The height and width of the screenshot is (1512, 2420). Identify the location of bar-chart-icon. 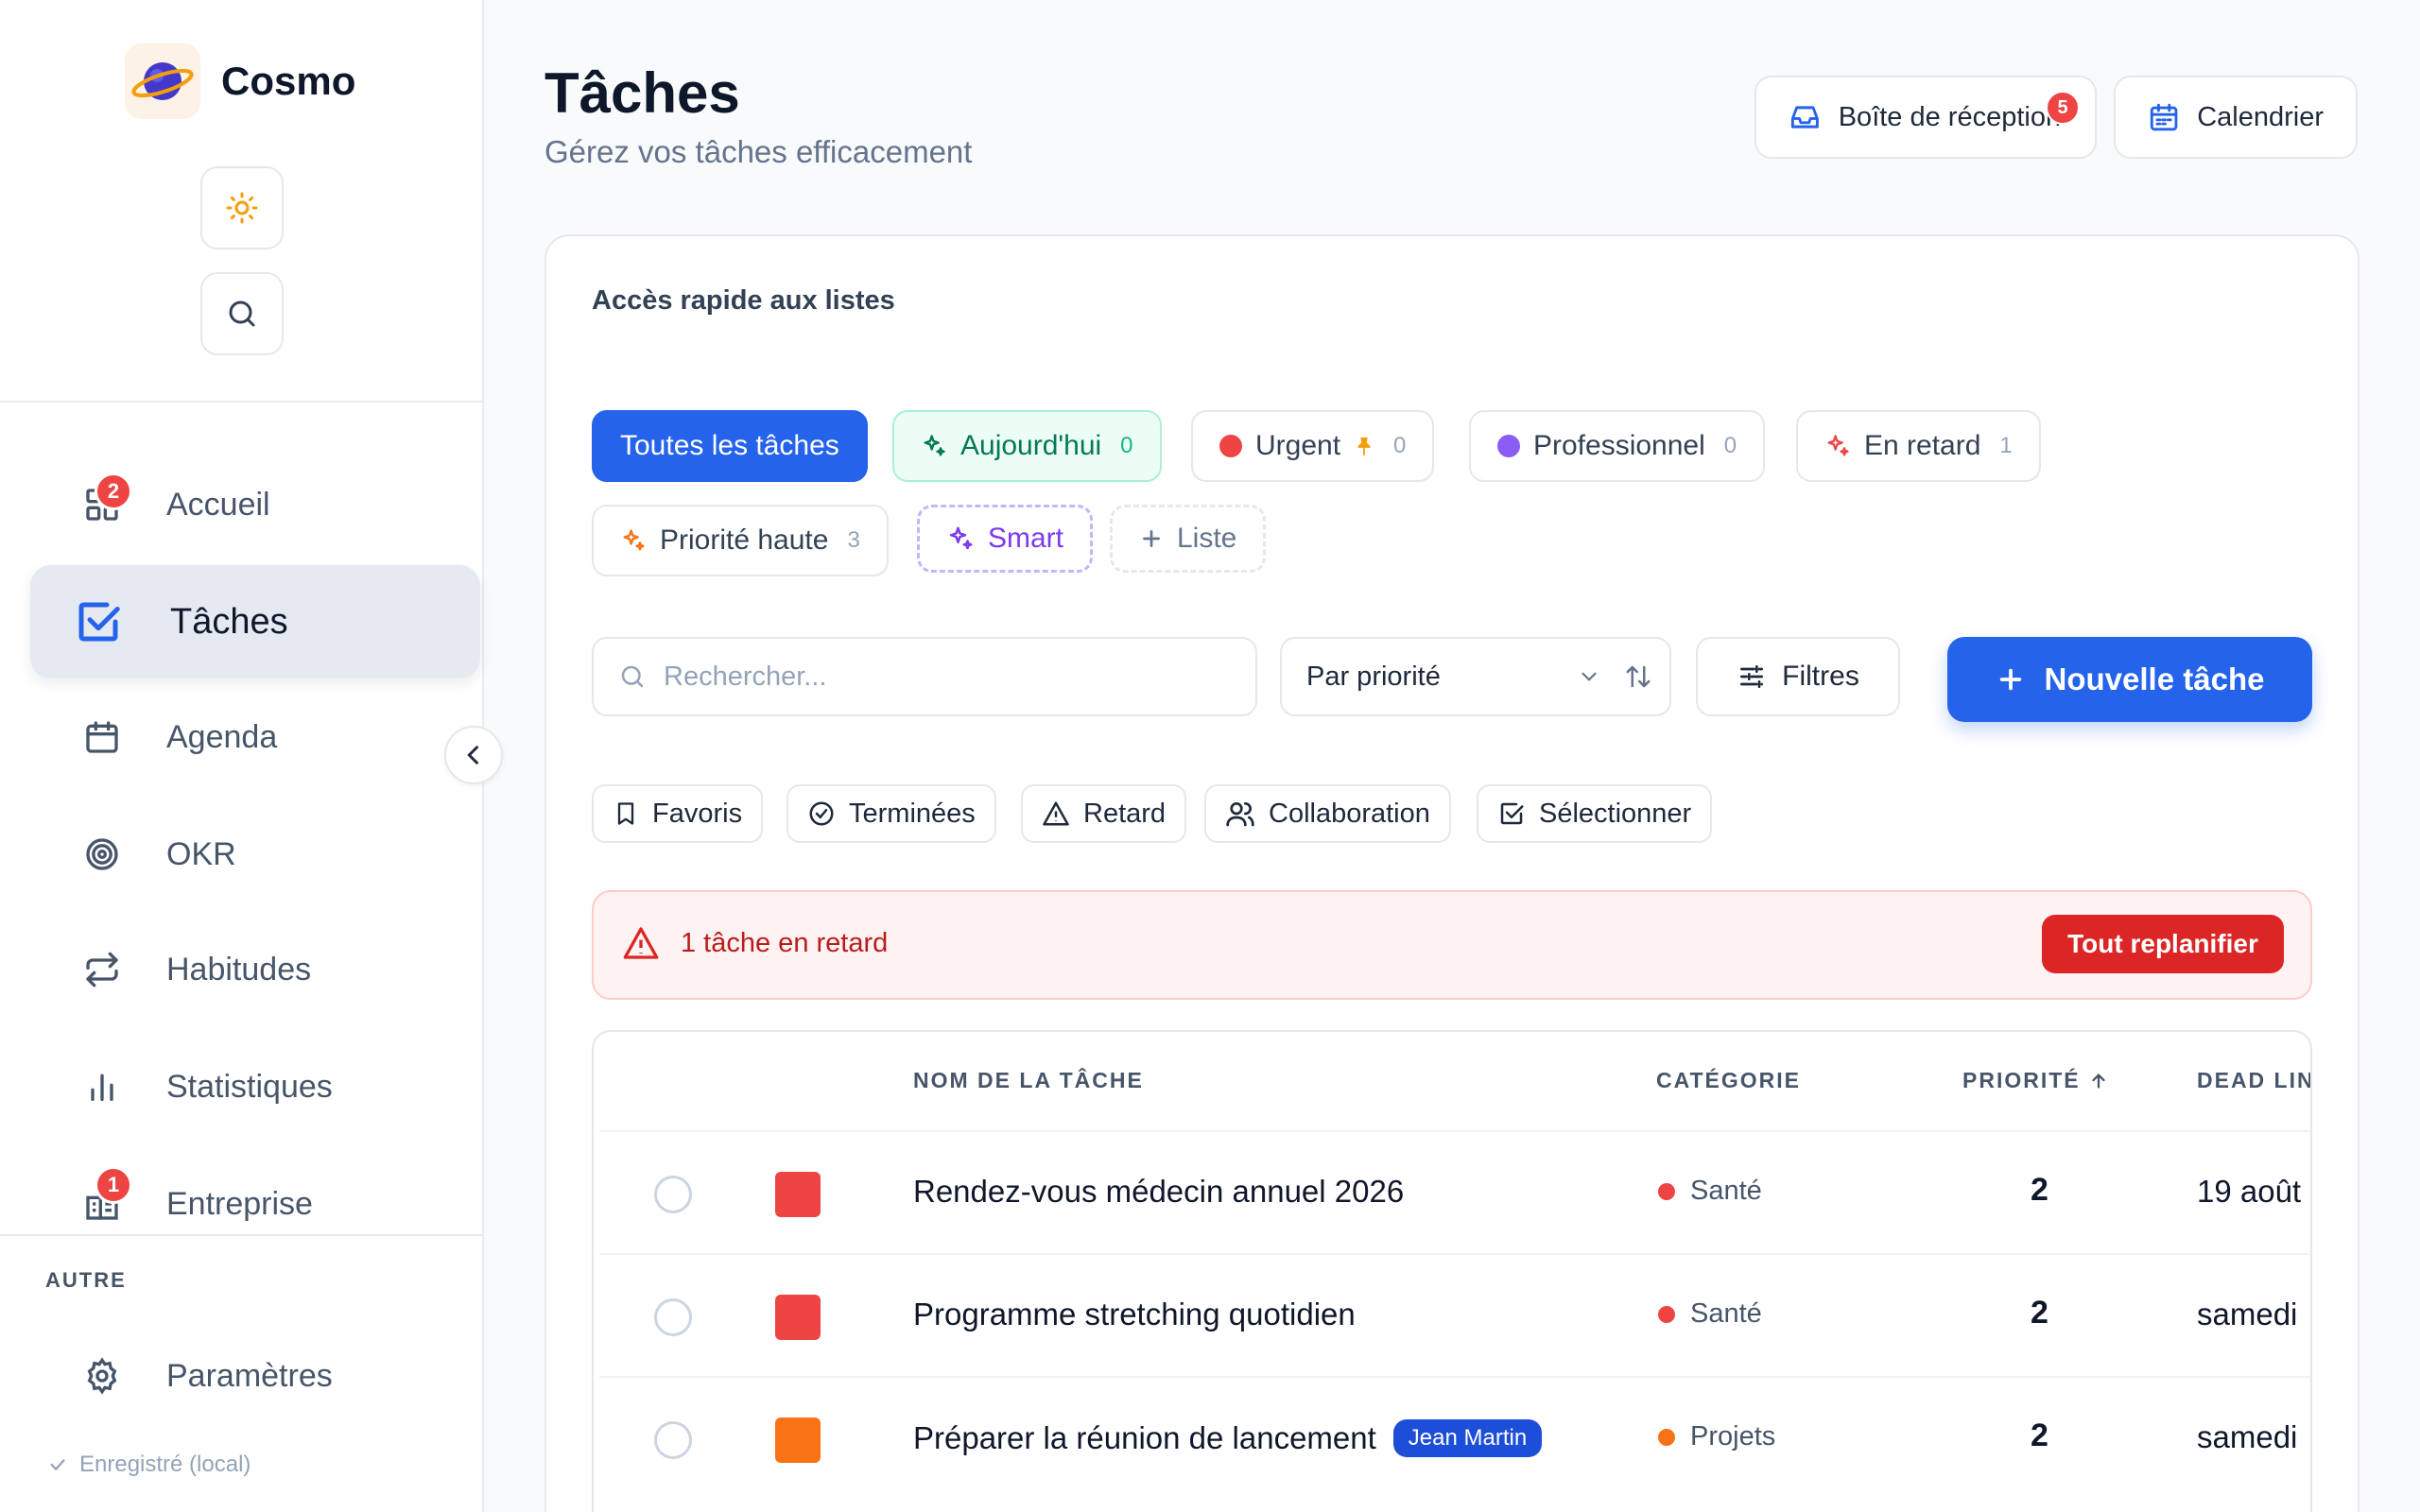
(102, 1087).